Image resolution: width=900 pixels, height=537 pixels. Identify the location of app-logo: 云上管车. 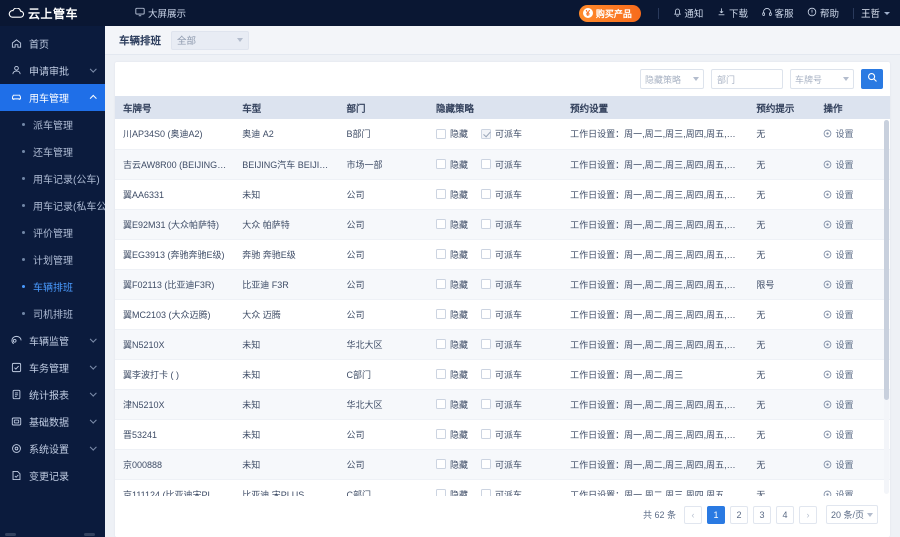
(52, 13).